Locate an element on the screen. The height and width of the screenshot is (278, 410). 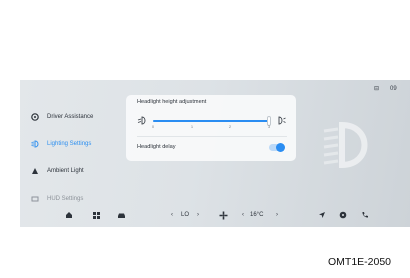
slider-fill is located at coordinates (211, 121).